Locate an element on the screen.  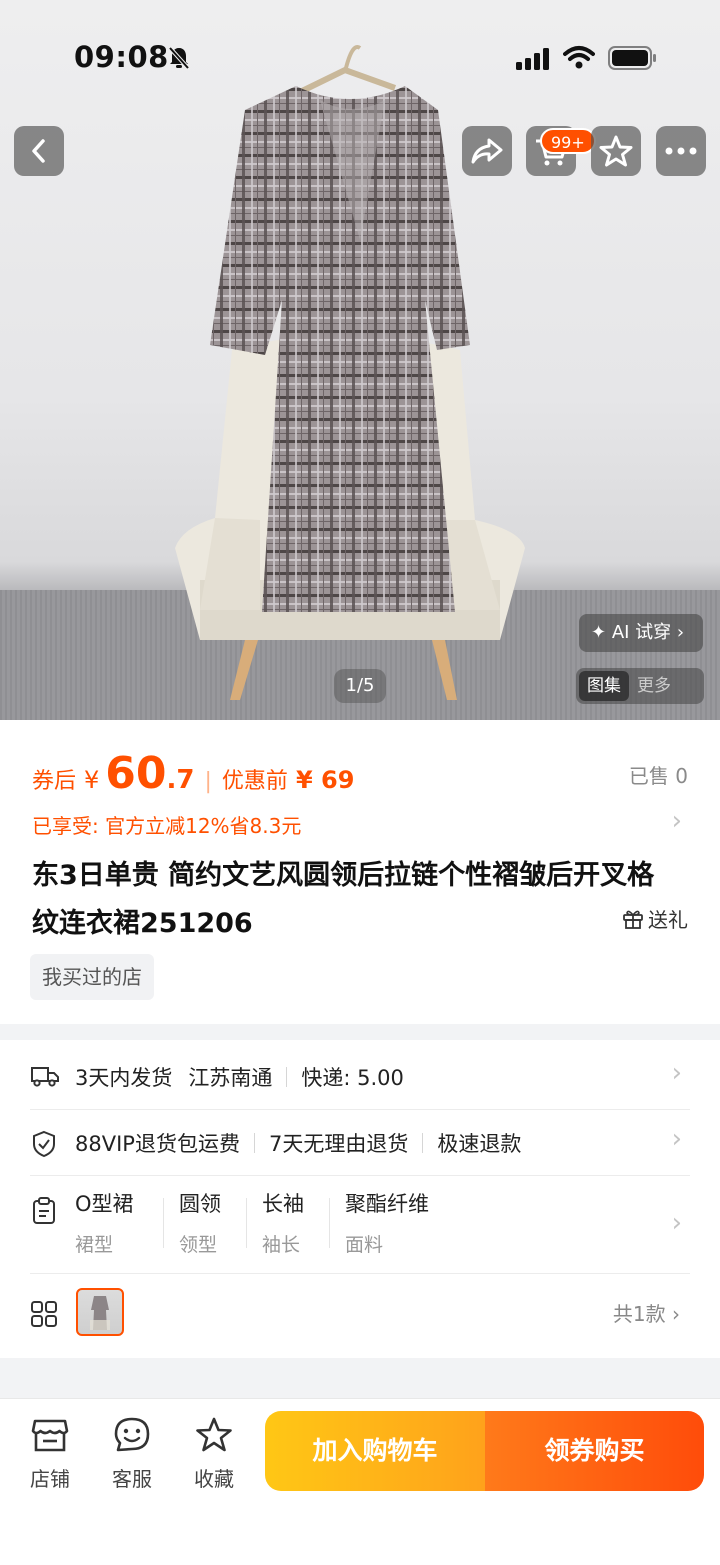
chat-face-icon is located at coordinates (132, 1434).